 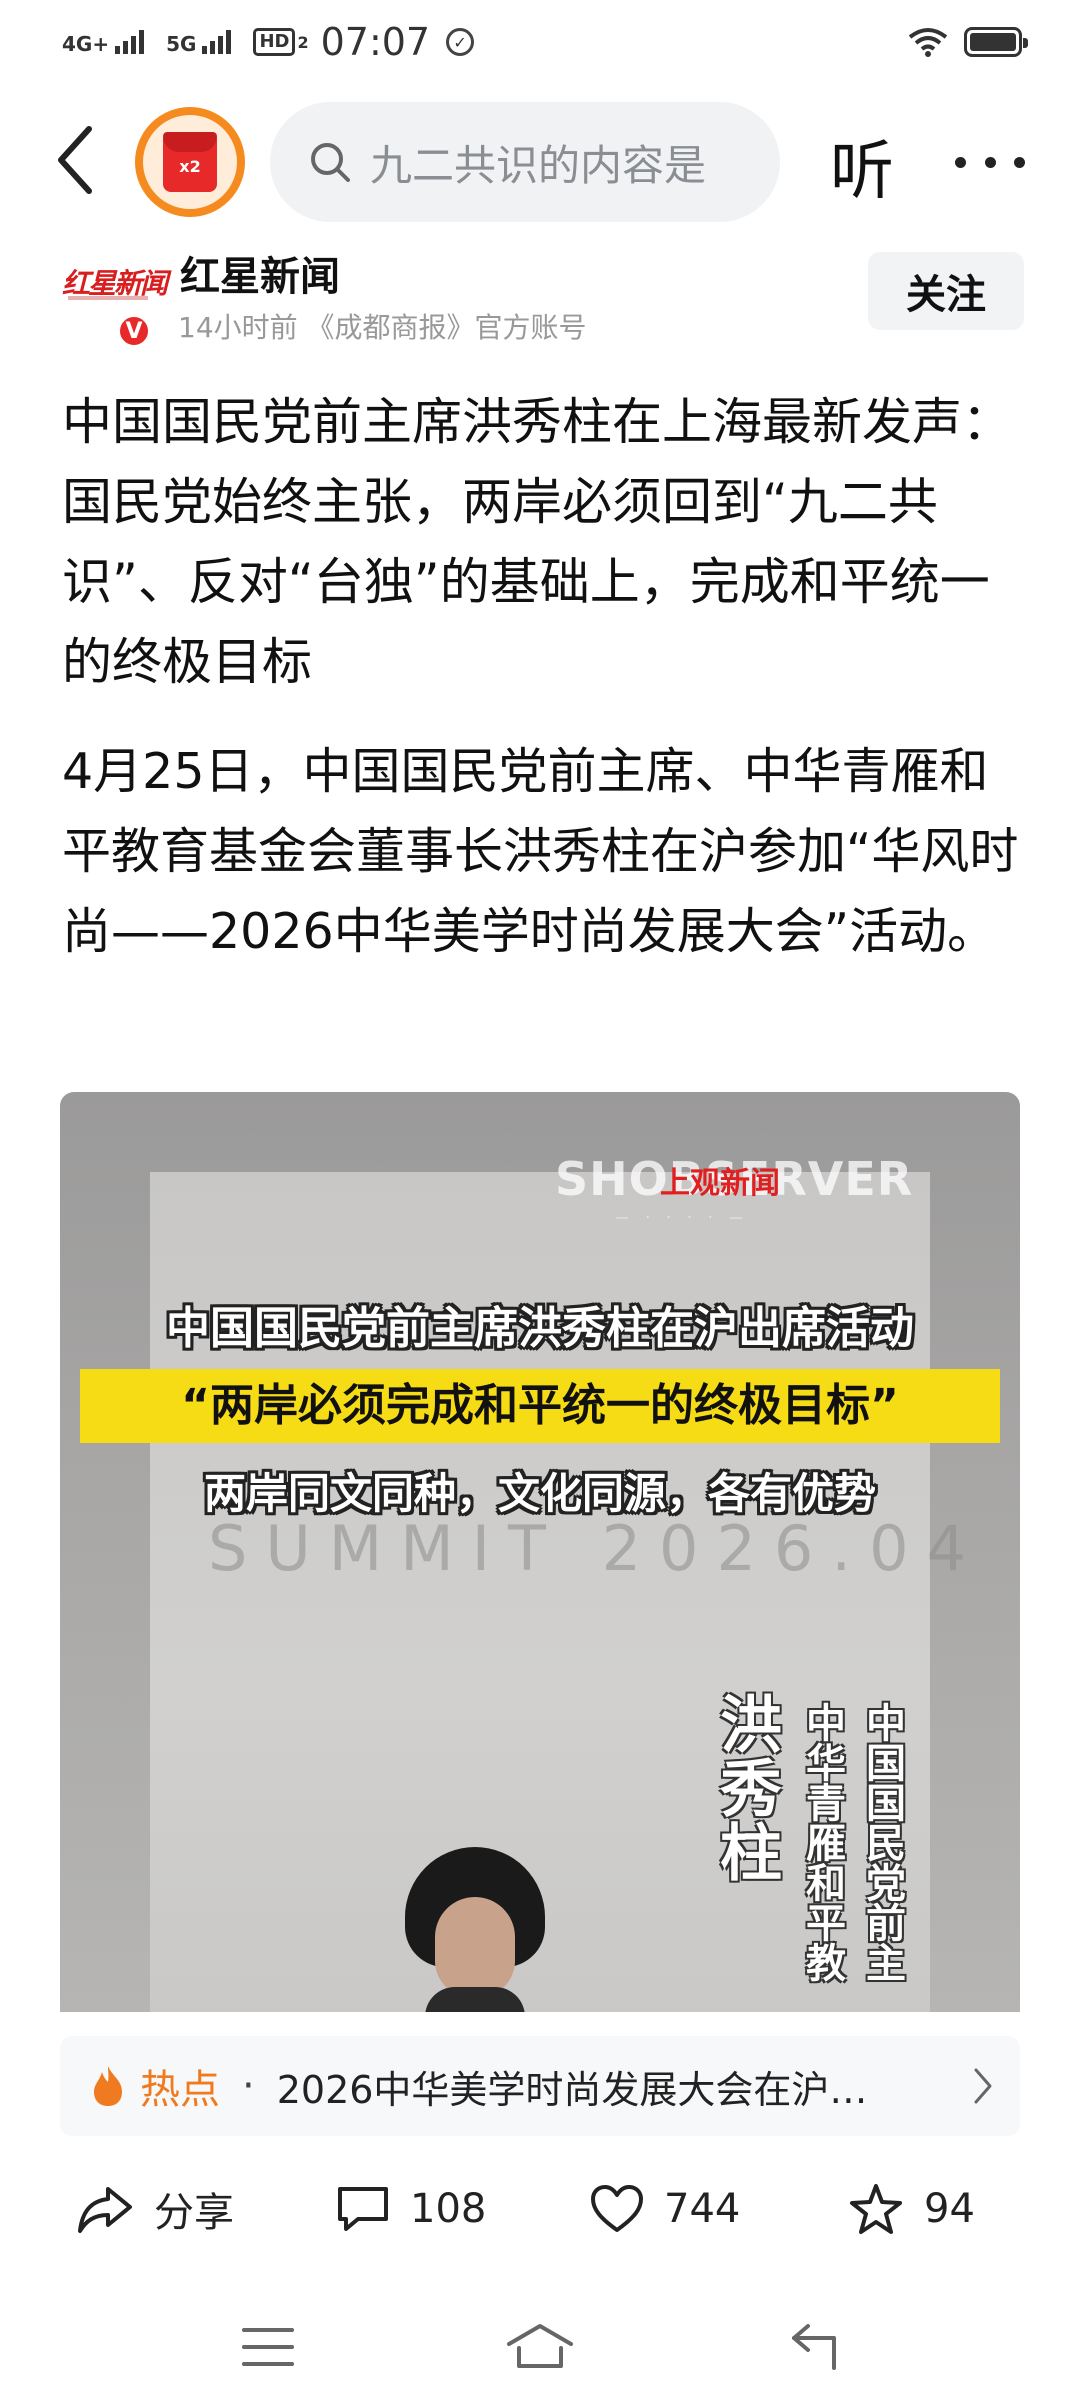 I want to click on top-navigation: x2 九二共识的内容是 听, so click(x=540, y=162).